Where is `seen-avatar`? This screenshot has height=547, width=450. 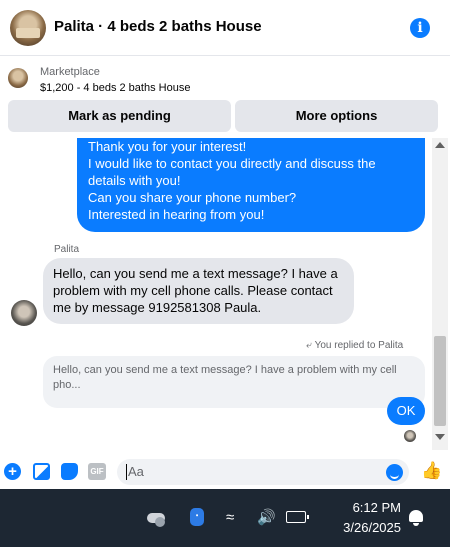
seen-avatar is located at coordinates (410, 436).